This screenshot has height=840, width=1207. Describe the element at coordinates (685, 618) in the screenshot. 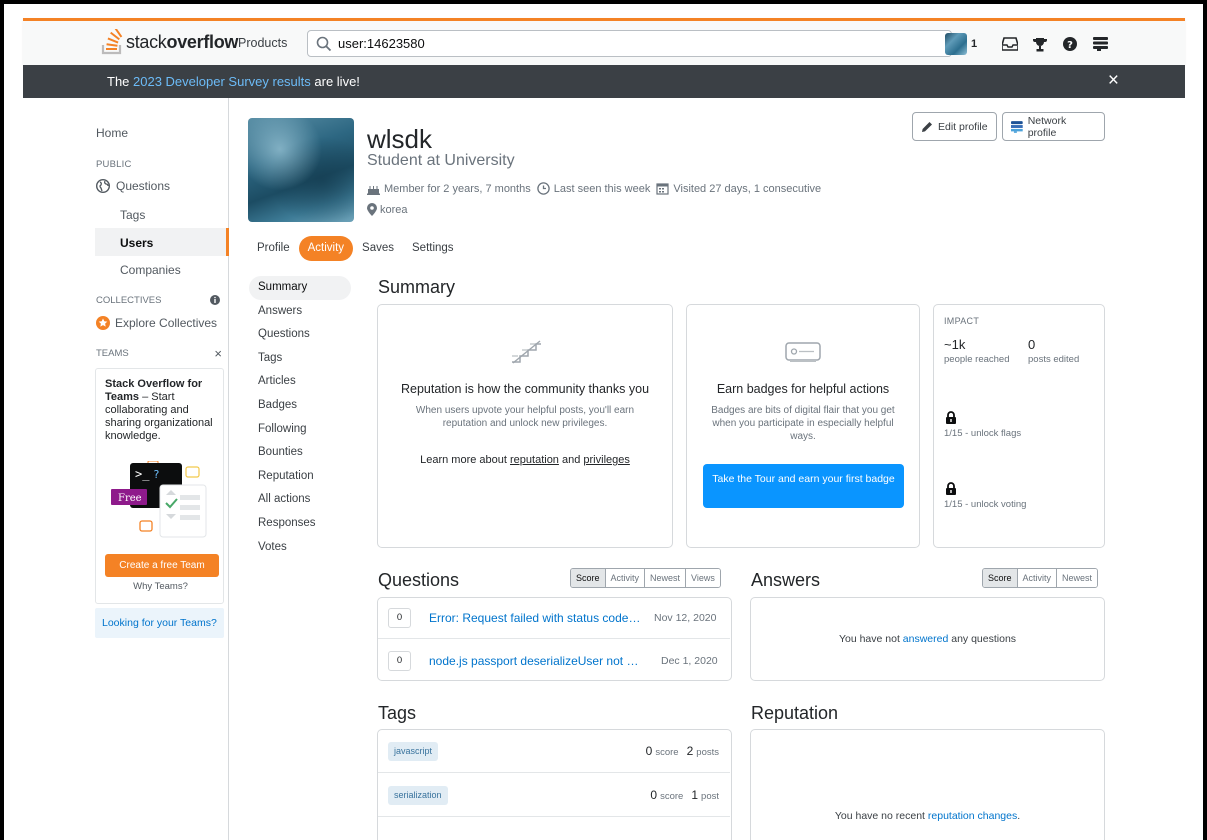

I see `question-date: Nov 12, 2020` at that location.